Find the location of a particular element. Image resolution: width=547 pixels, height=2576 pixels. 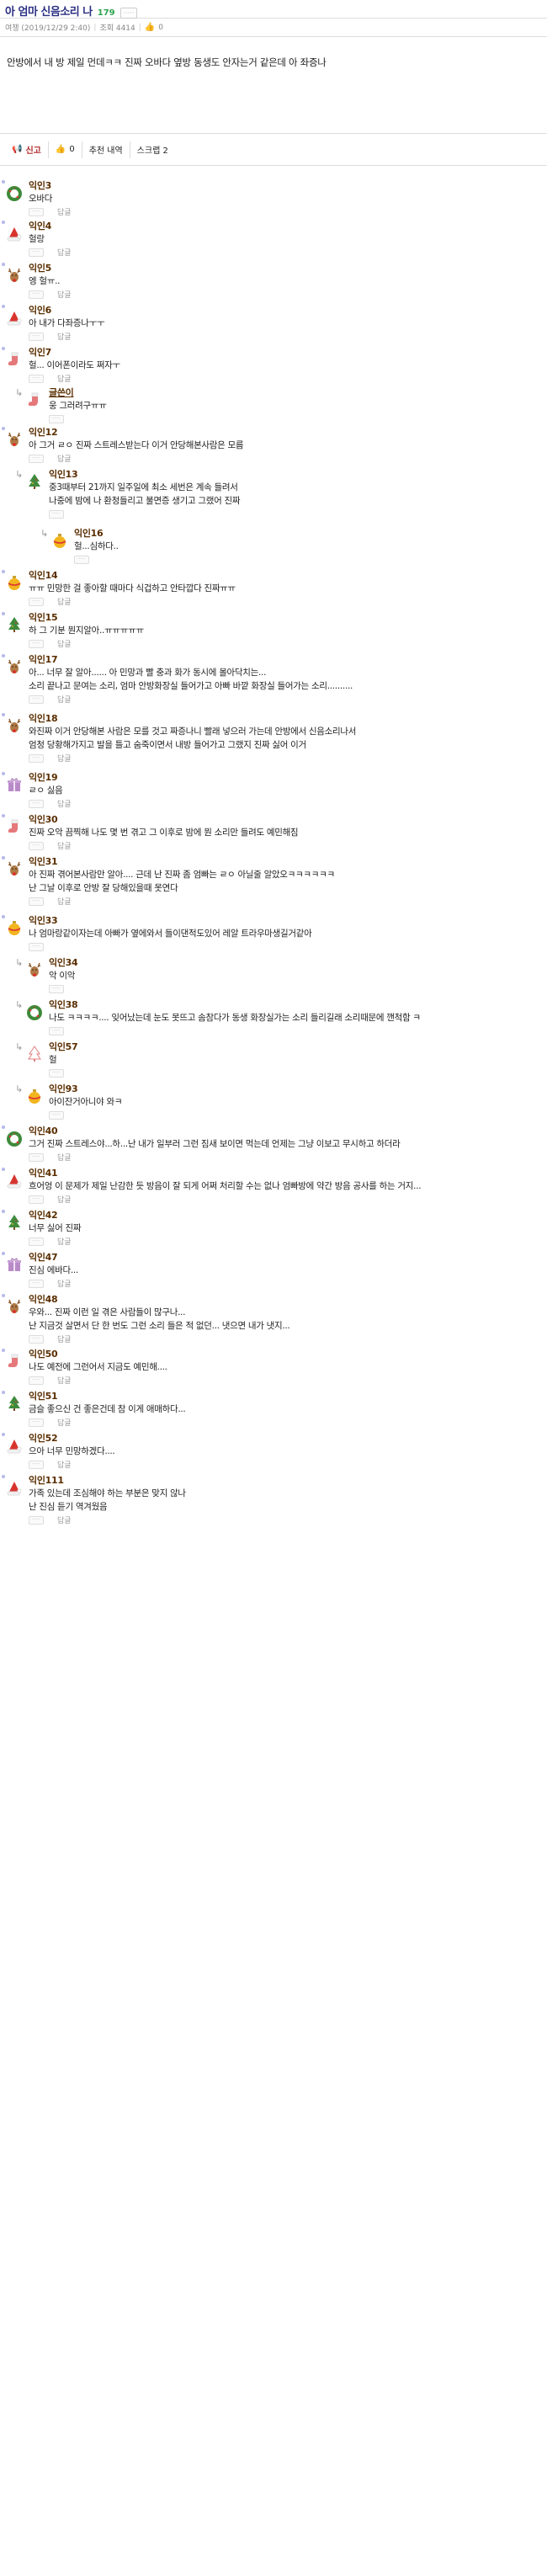

commenter-name: 익인47 is located at coordinates (43, 1257).